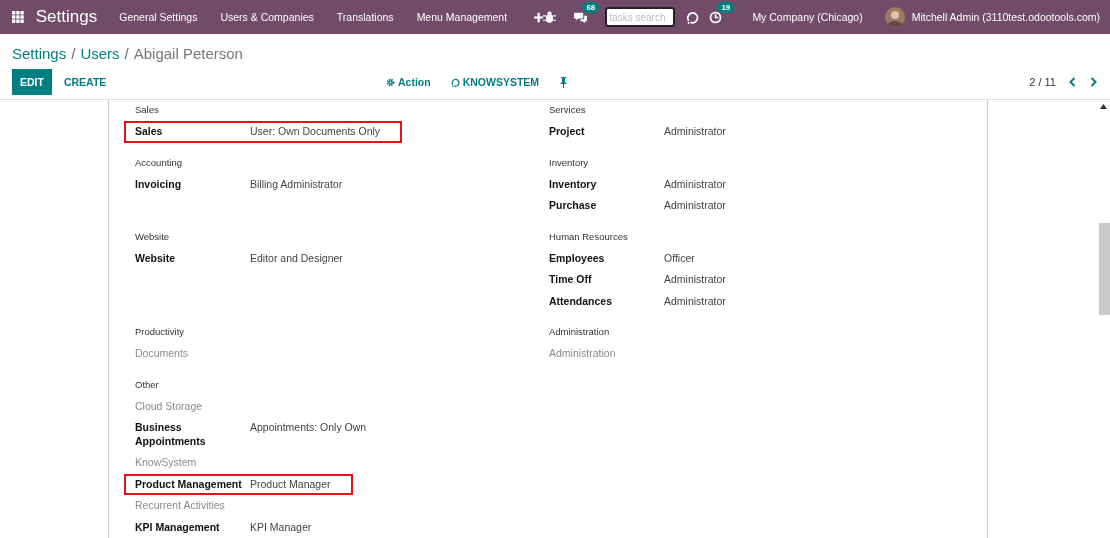  I want to click on group-title: Accounting, so click(159, 162).